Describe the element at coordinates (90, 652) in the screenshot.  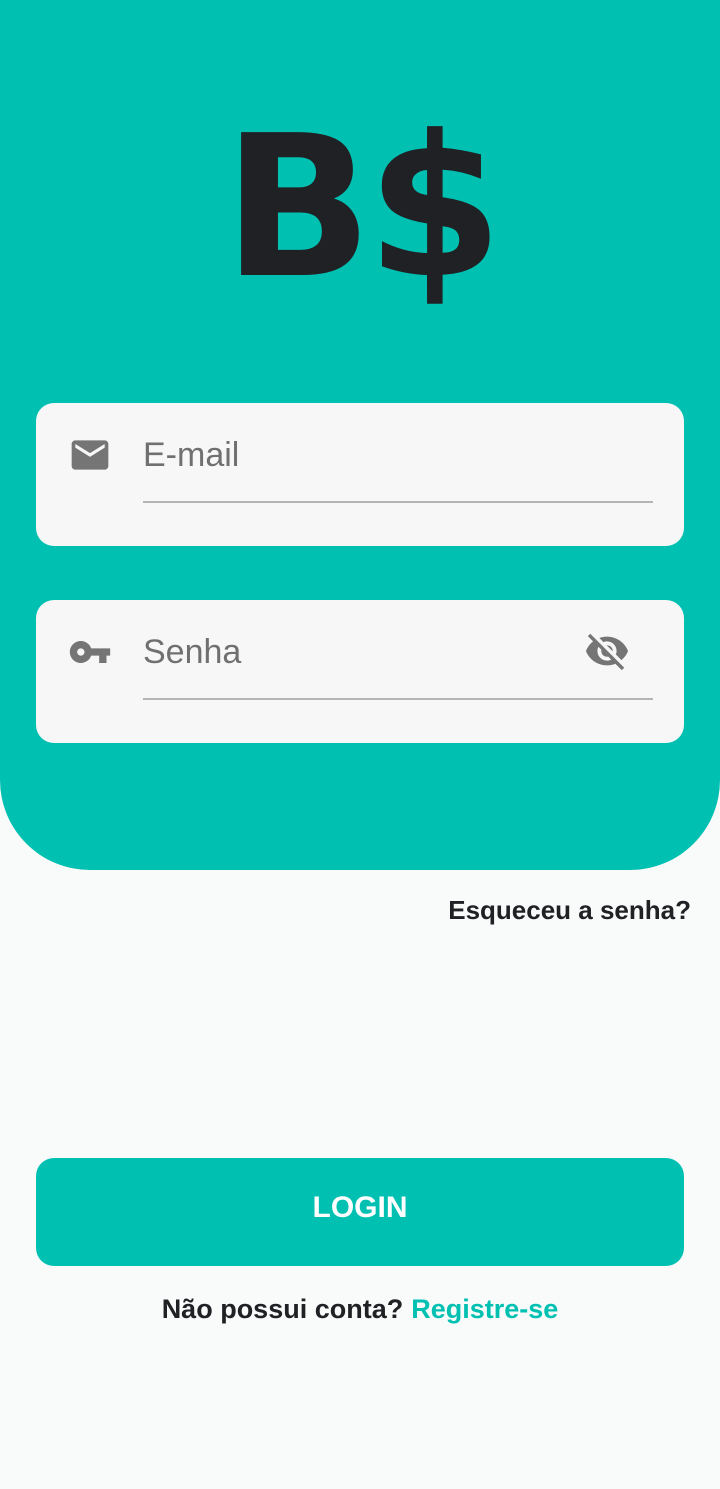
I see `key-icon` at that location.